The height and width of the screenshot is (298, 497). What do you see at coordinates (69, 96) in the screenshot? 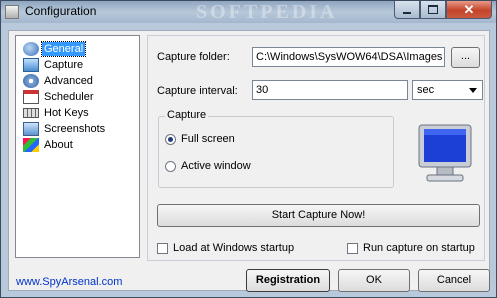
I see `tree-item-label: Scheduler` at bounding box center [69, 96].